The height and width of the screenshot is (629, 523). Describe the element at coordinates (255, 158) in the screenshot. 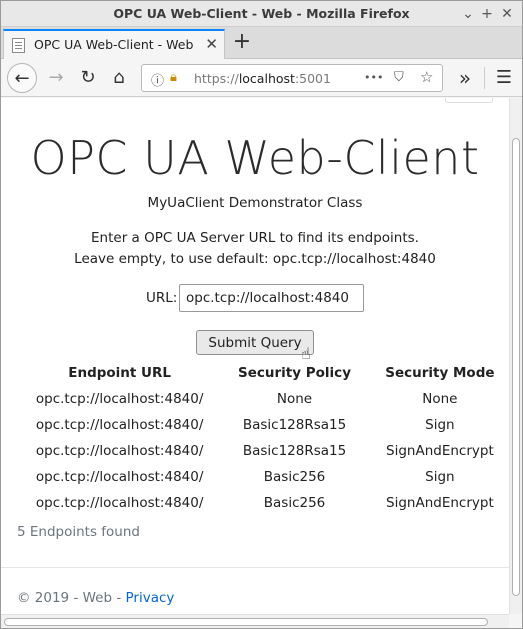

I see `page-title: OPC UA Web-Client` at that location.